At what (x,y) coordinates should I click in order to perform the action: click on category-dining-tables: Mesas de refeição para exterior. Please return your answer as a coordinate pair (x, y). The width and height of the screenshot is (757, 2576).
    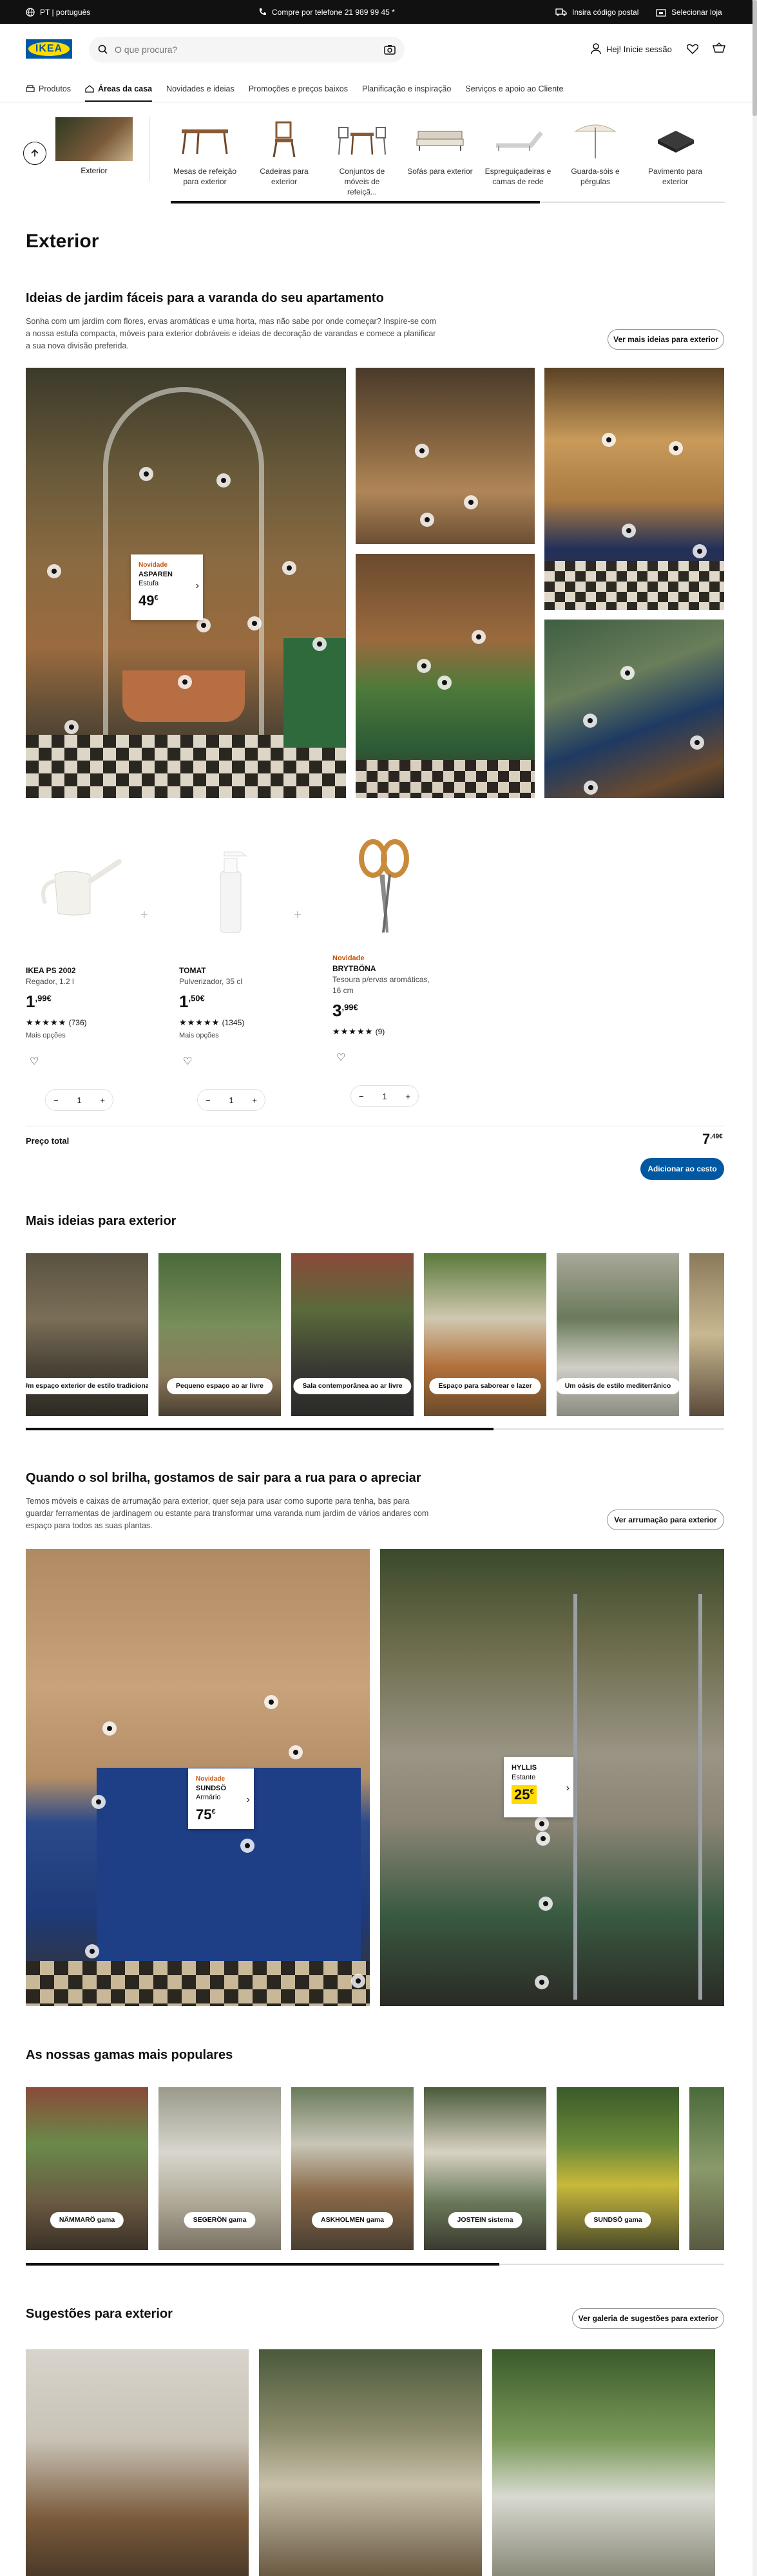
    Looking at the image, I should click on (204, 151).